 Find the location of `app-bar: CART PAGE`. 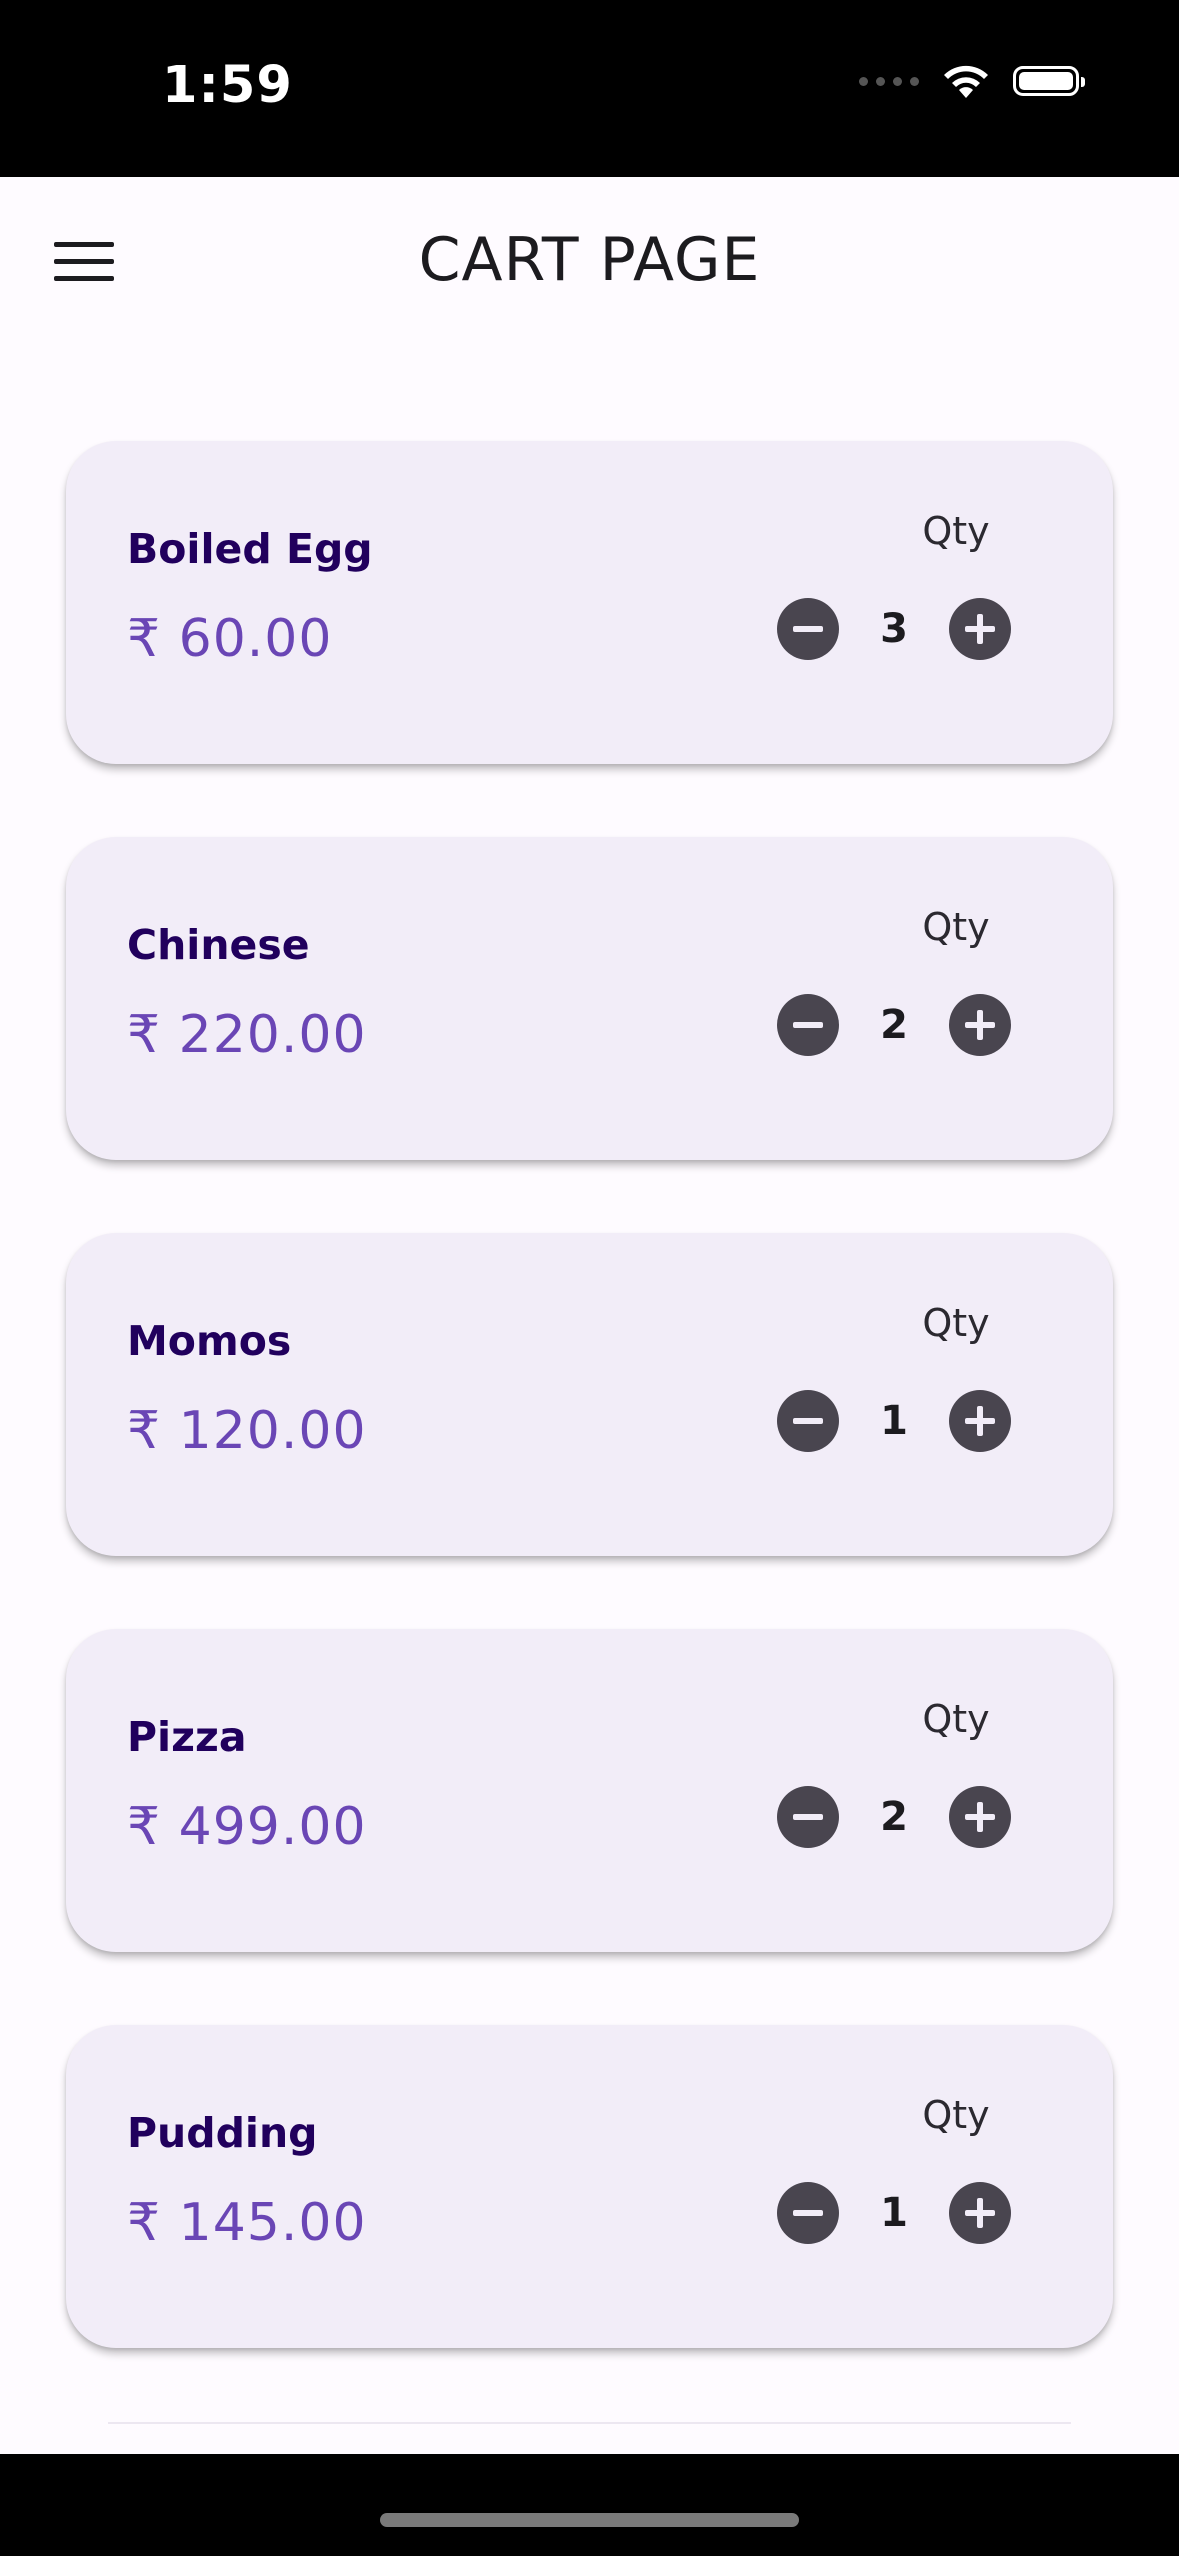

app-bar: CART PAGE is located at coordinates (589, 262).